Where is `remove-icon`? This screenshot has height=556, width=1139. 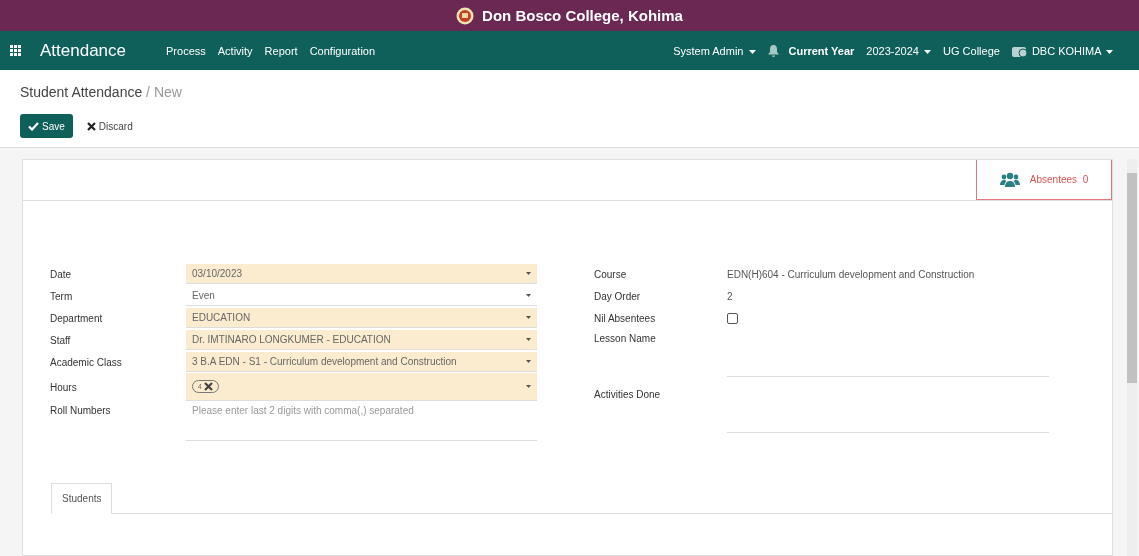 remove-icon is located at coordinates (208, 386).